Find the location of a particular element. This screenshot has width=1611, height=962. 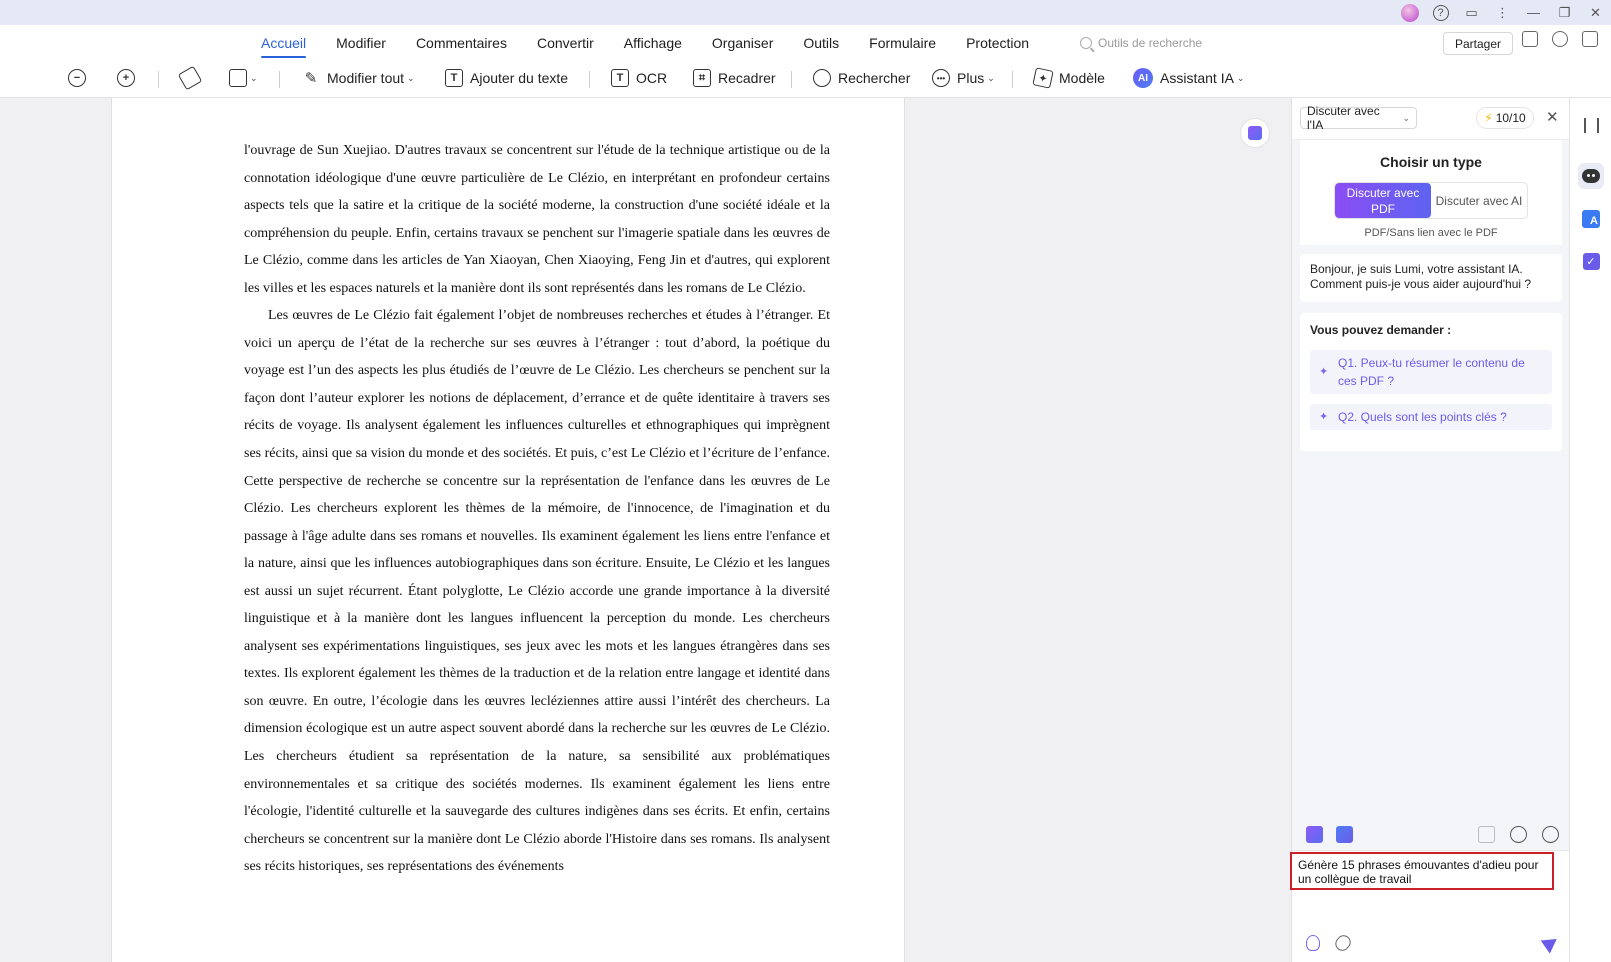

close-icon: ✕ is located at coordinates (1552, 117).